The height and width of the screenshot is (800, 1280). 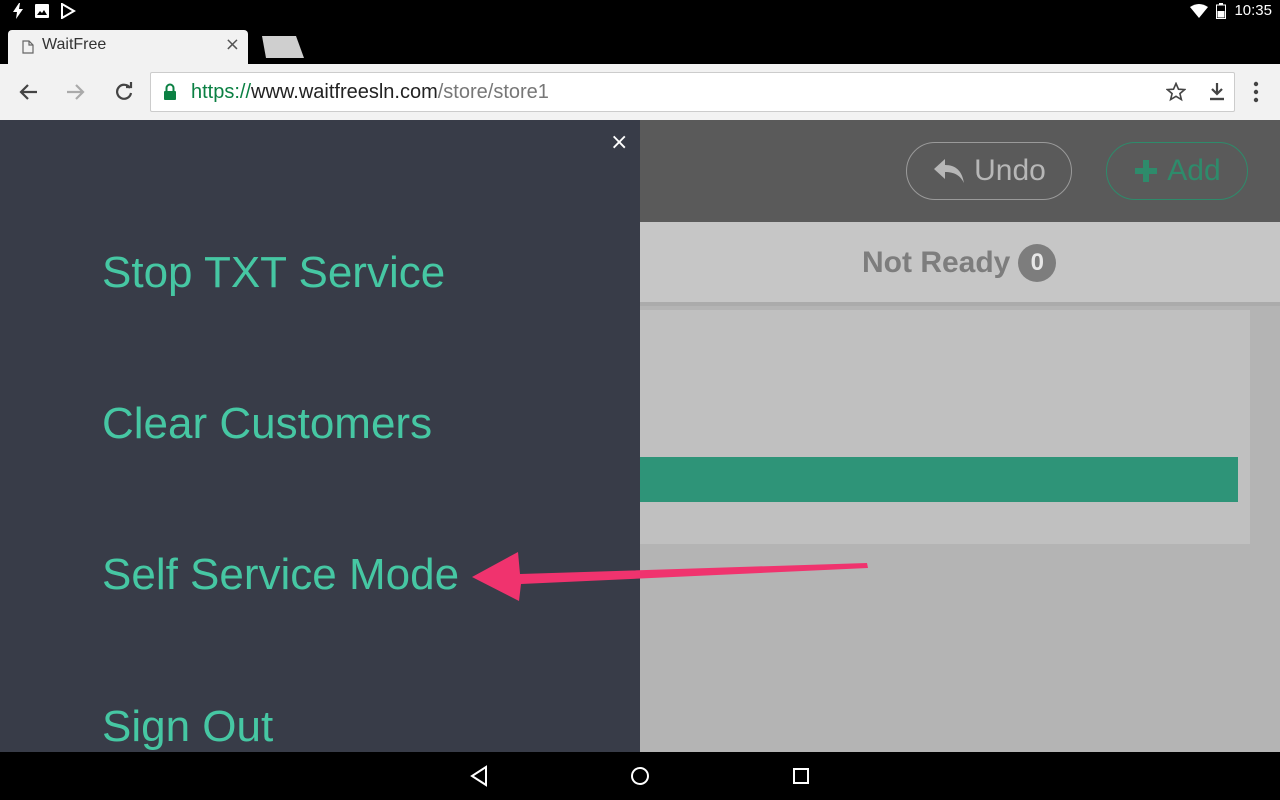 I want to click on tab-strip: WaitFree ×, so click(x=640, y=44).